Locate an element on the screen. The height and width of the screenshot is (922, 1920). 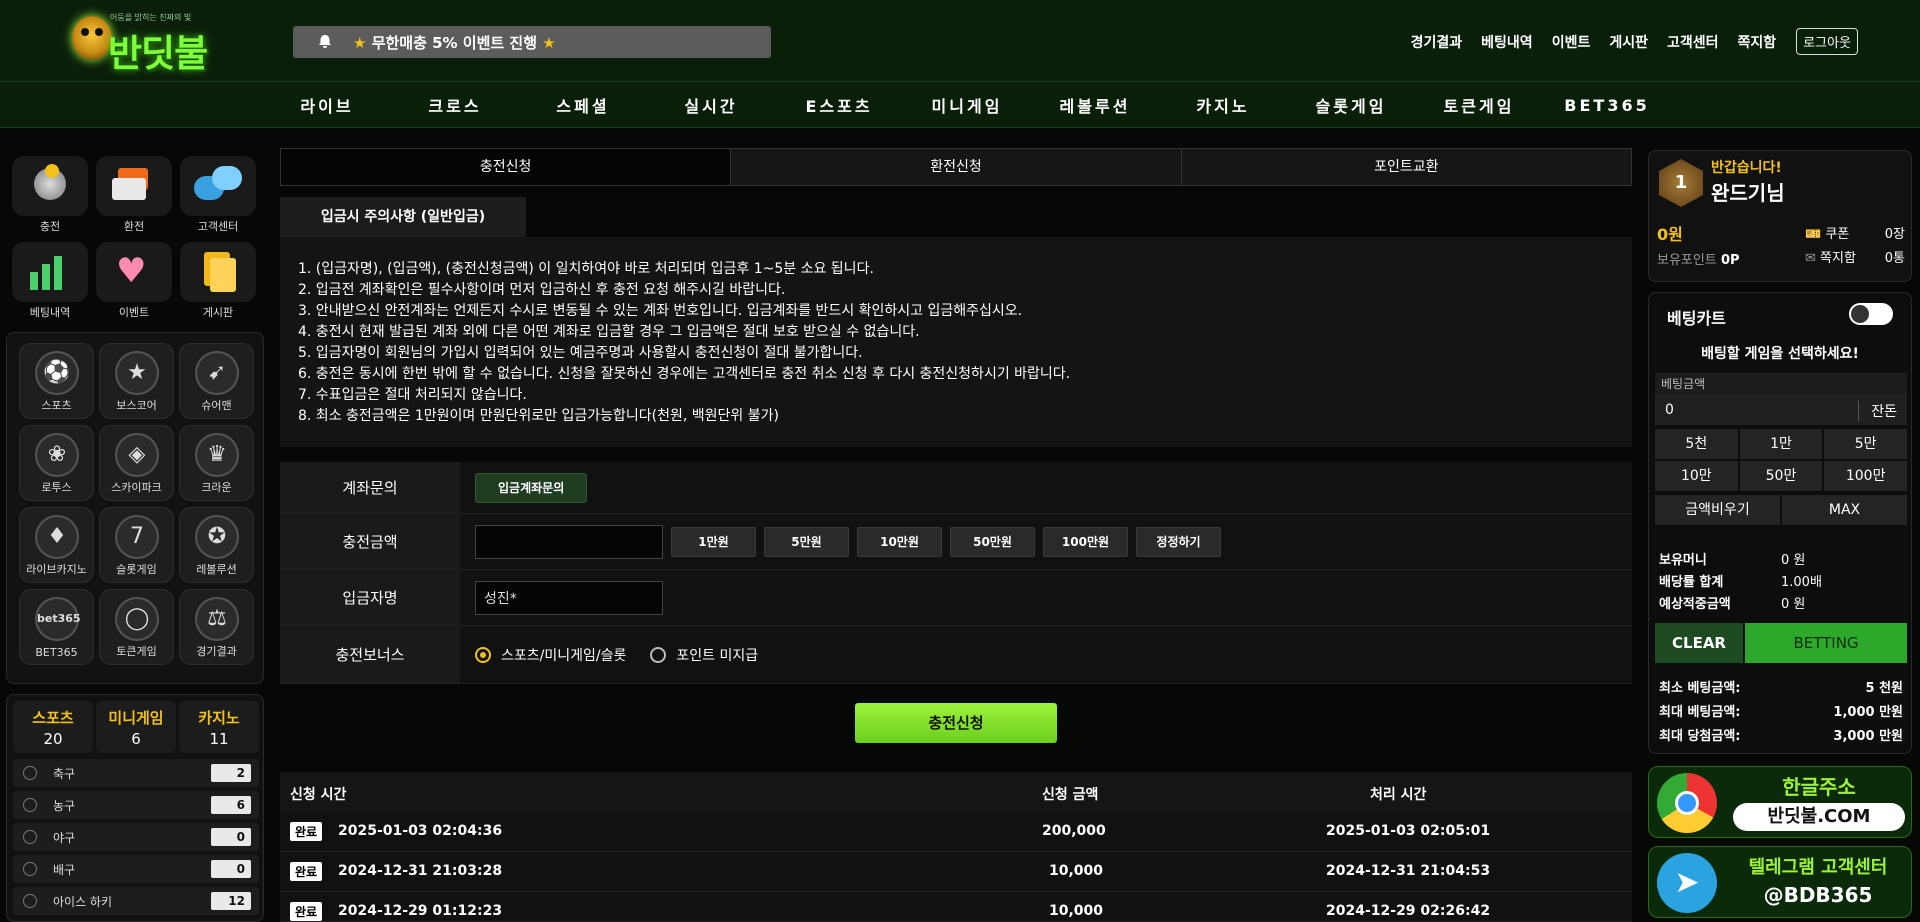
nav-messages: 쪽지함 is located at coordinates (1757, 42).